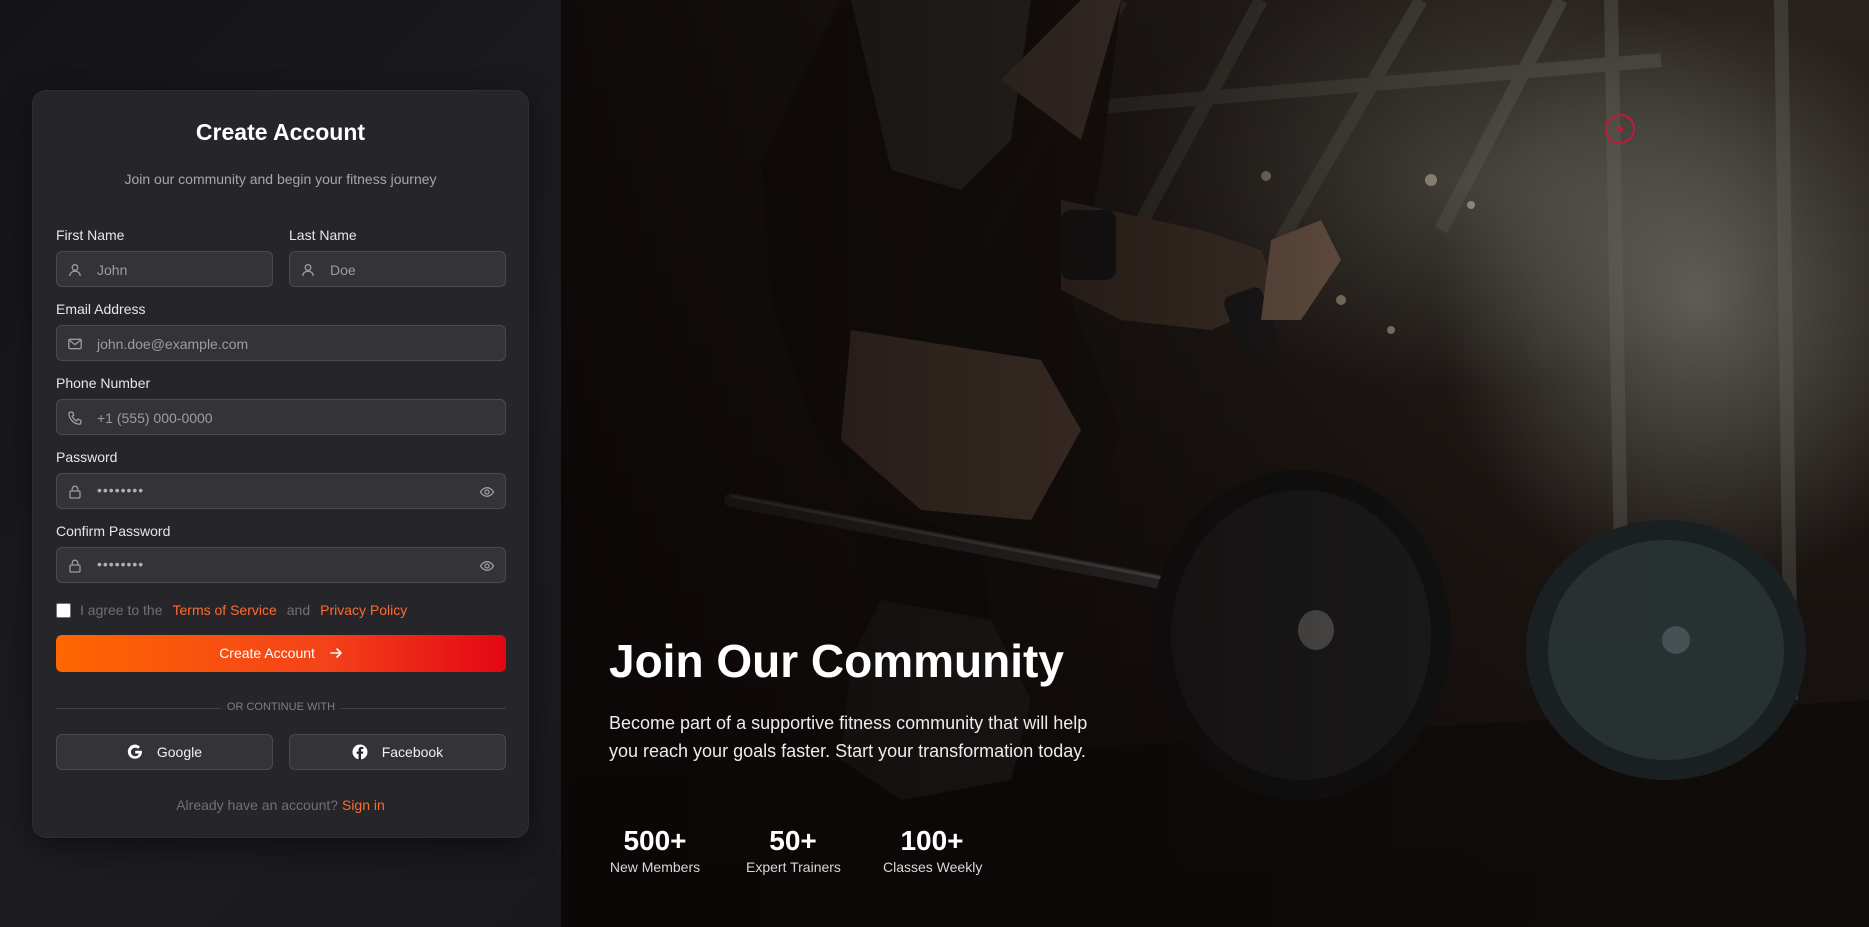 This screenshot has height=927, width=1869. What do you see at coordinates (90, 235) in the screenshot?
I see `first-name-label: First Name` at bounding box center [90, 235].